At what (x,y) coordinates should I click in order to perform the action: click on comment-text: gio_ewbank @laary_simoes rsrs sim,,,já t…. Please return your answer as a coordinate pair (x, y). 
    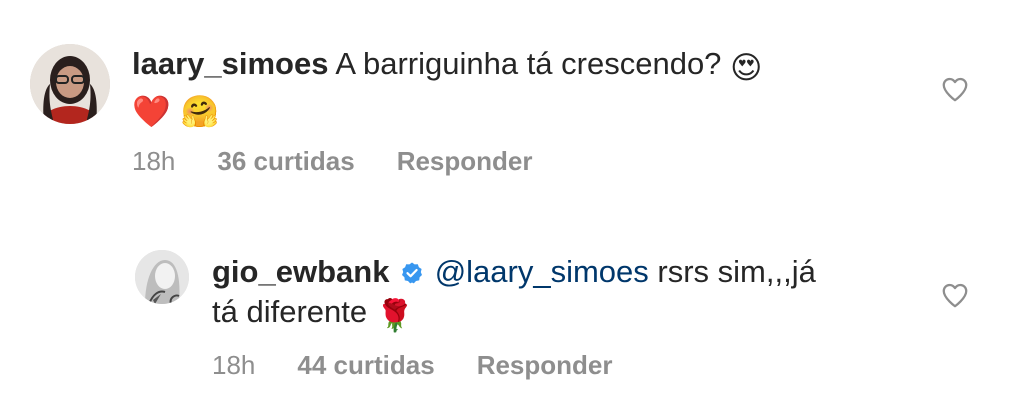
    Looking at the image, I should click on (572, 294).